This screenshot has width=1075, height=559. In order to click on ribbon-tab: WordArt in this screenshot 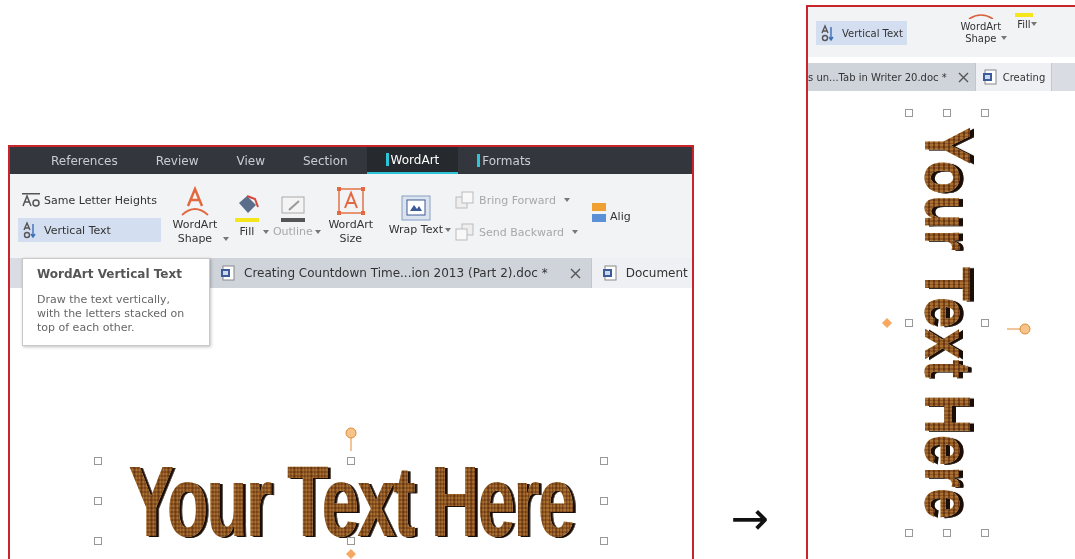, I will do `click(412, 160)`.